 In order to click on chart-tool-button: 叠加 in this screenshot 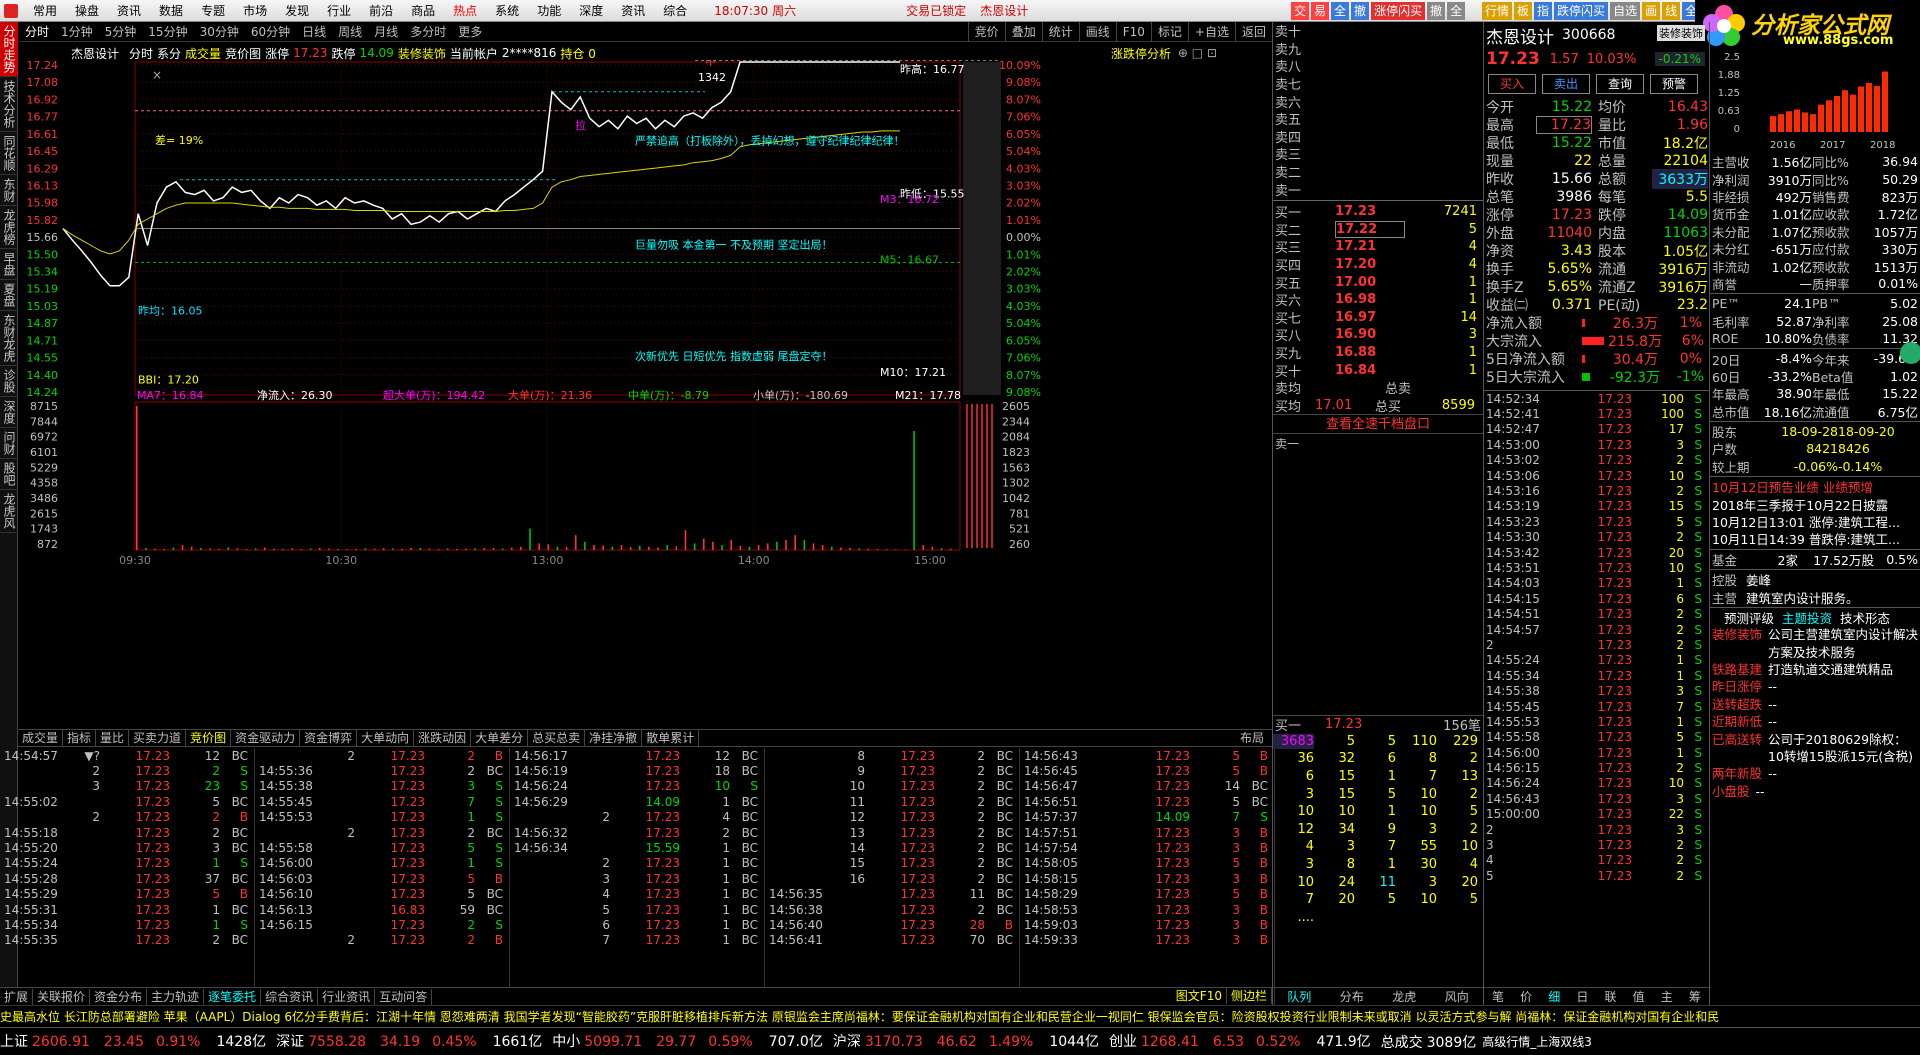, I will do `click(1023, 32)`.